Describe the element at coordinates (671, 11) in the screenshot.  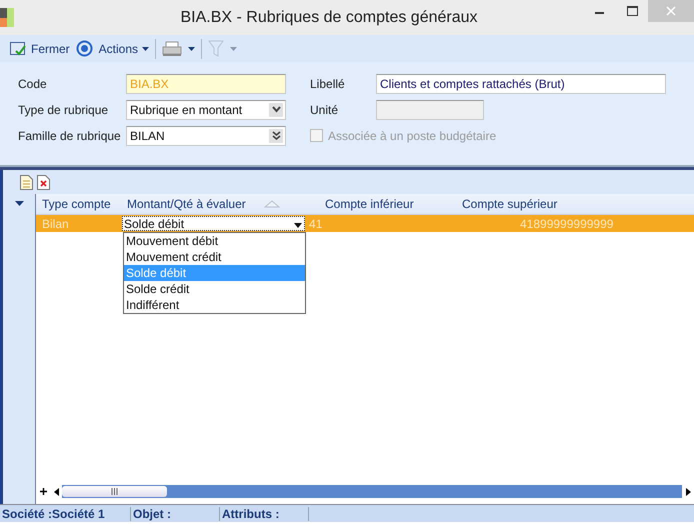
I see `close-icon` at that location.